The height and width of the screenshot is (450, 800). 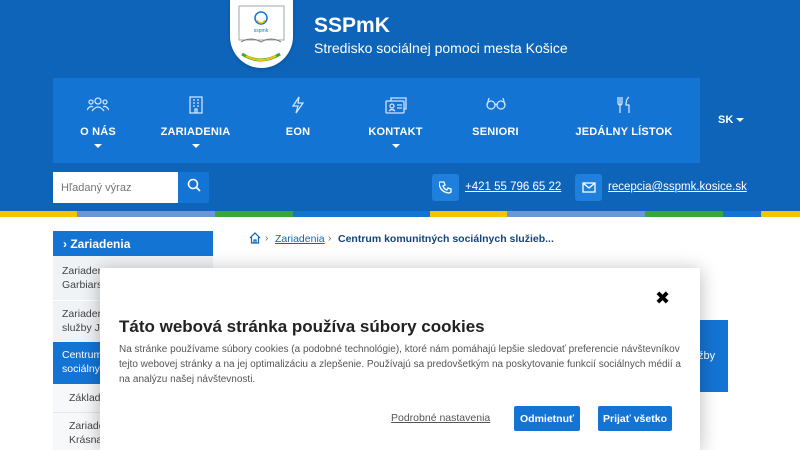 What do you see at coordinates (395, 120) in the screenshot?
I see `nav-item-kontakt: KONTAKT` at bounding box center [395, 120].